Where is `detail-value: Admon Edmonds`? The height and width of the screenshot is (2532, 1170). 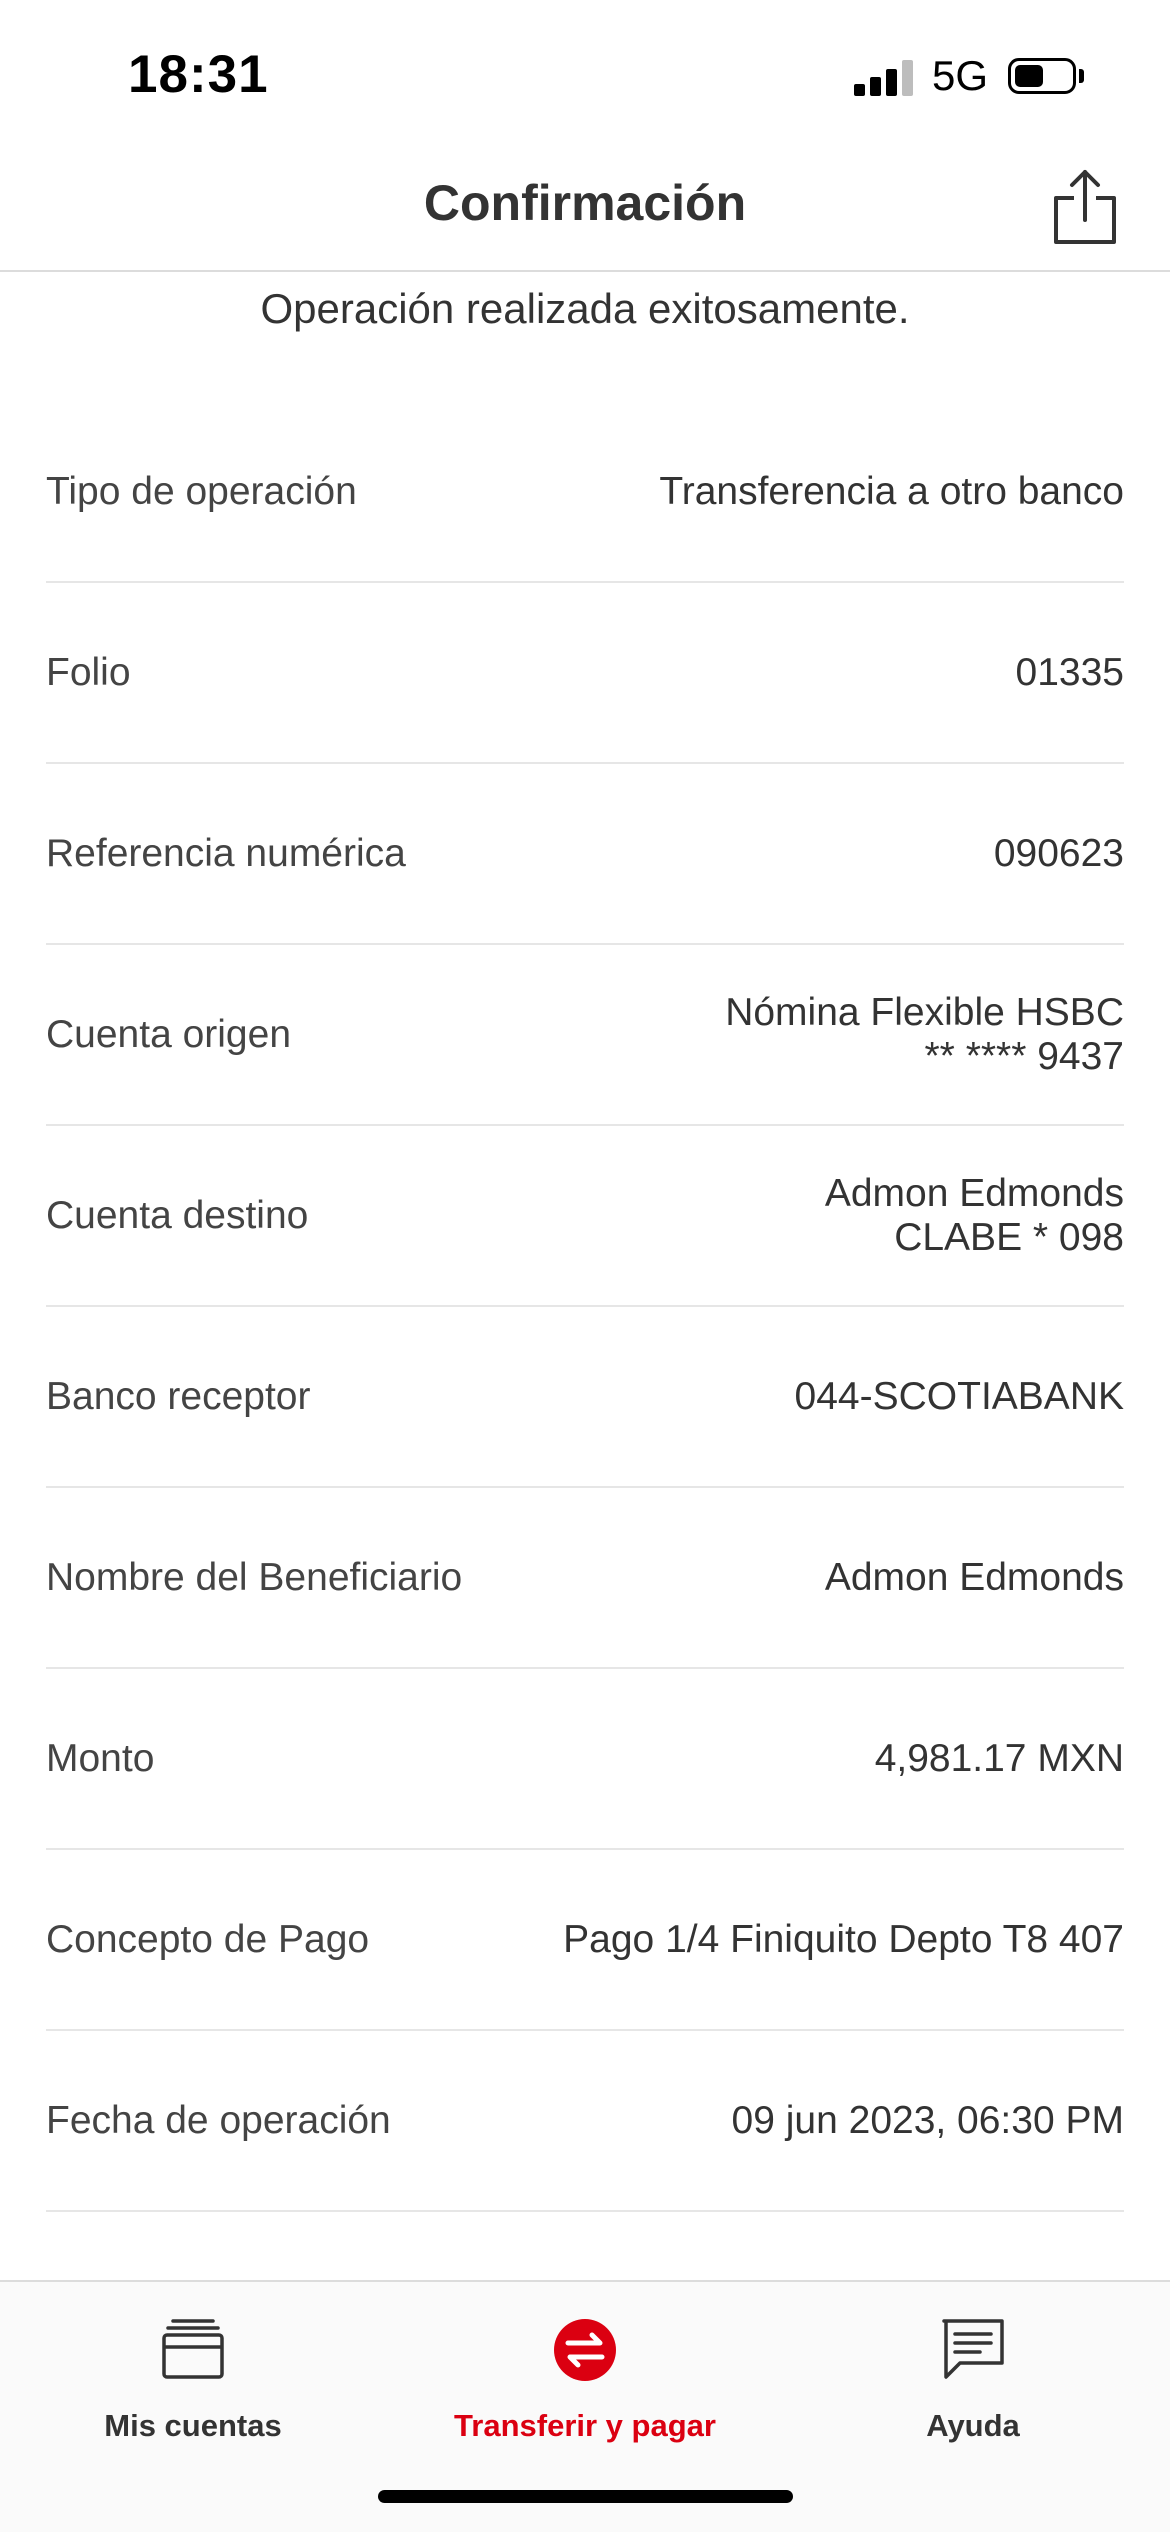 detail-value: Admon Edmonds is located at coordinates (974, 1577).